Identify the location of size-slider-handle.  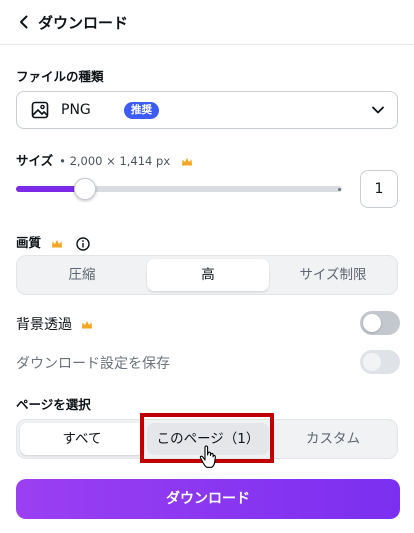
(85, 189).